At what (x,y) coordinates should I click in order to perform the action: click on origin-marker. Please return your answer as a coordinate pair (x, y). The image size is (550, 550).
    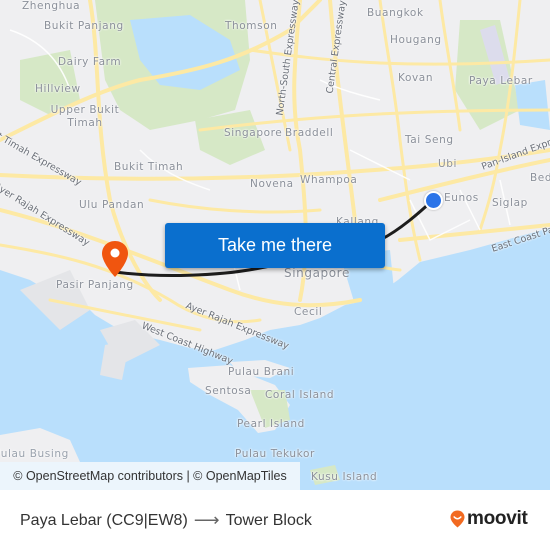
    Looking at the image, I should click on (433, 200).